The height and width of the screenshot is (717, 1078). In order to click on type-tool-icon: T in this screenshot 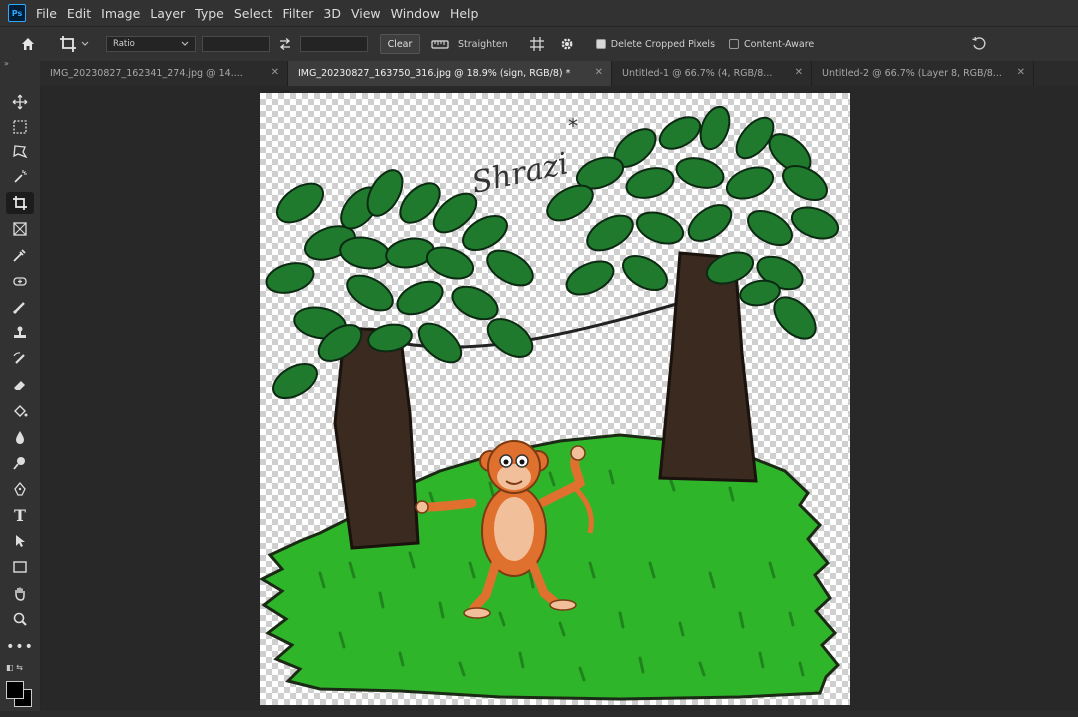, I will do `click(20, 515)`.